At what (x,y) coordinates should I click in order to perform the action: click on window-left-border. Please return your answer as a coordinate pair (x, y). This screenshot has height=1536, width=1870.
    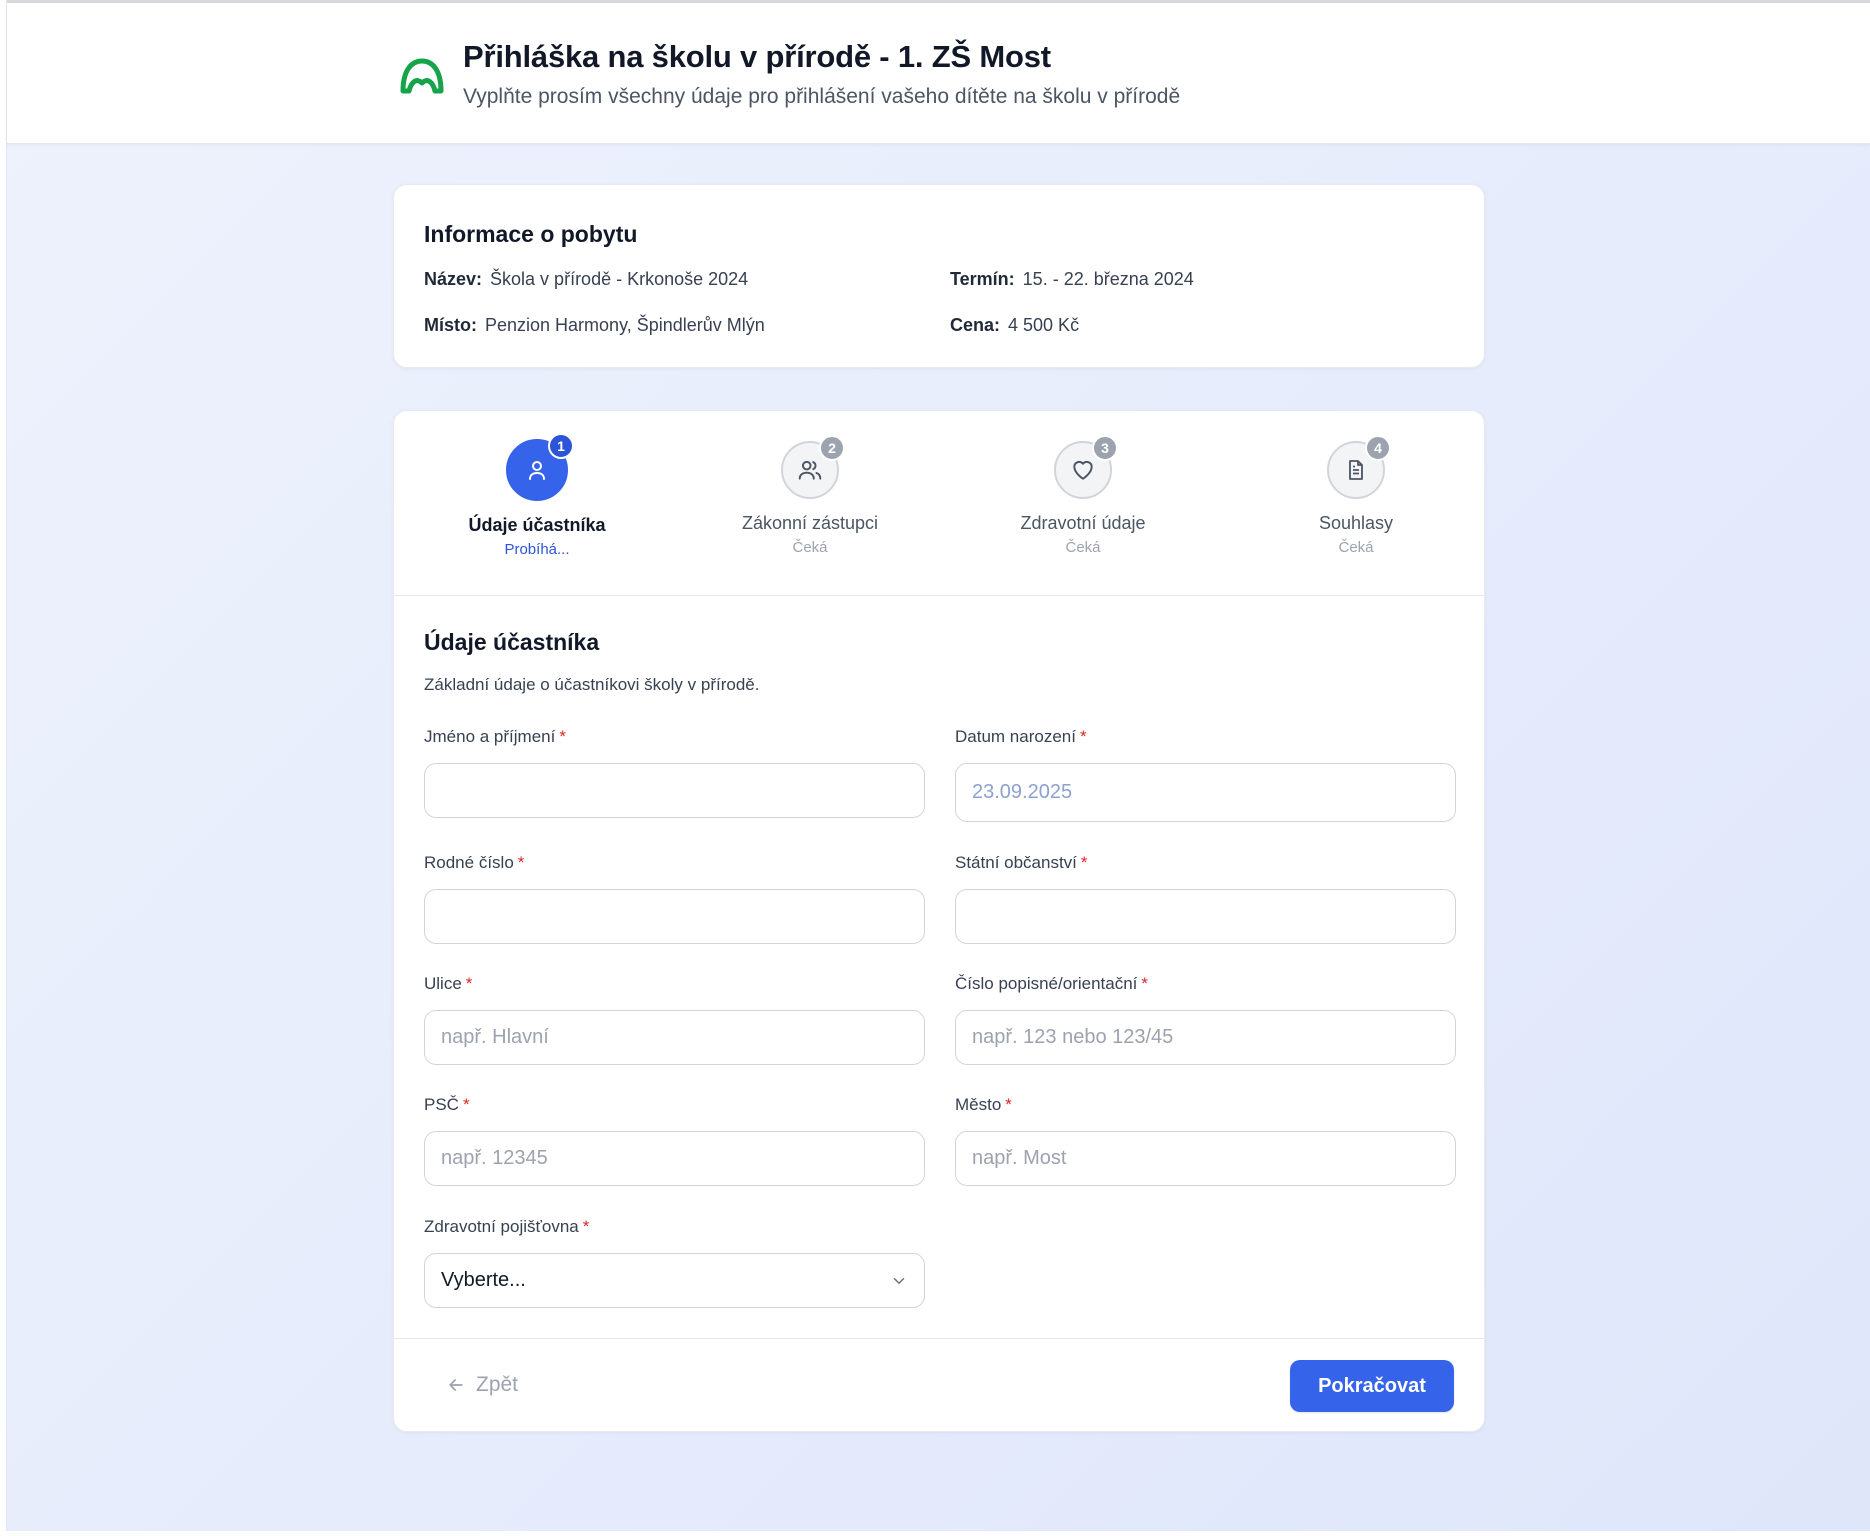
    Looking at the image, I should click on (3, 768).